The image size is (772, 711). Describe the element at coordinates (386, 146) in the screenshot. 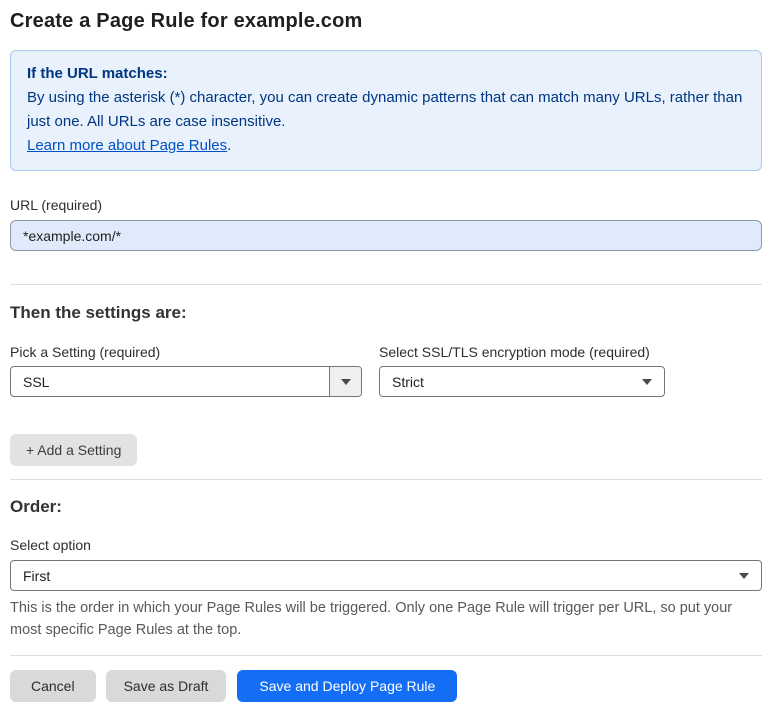

I see `info-box-link-line: Learn more about Page Rules.` at that location.